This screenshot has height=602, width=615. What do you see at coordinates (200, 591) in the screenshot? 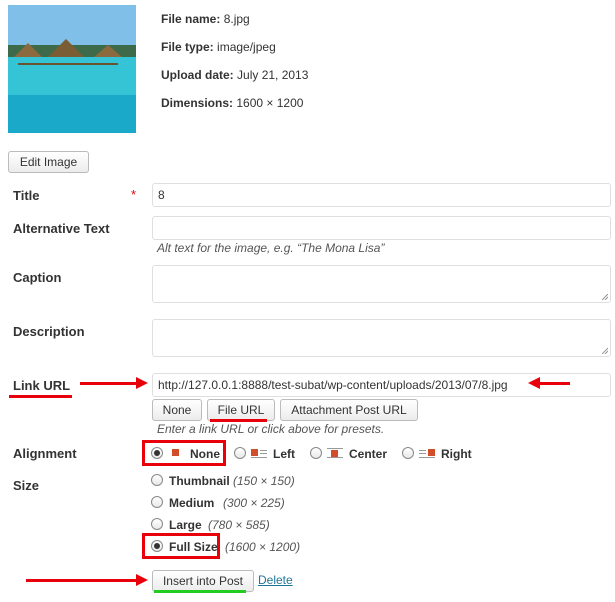
I see `insert-button-underline` at bounding box center [200, 591].